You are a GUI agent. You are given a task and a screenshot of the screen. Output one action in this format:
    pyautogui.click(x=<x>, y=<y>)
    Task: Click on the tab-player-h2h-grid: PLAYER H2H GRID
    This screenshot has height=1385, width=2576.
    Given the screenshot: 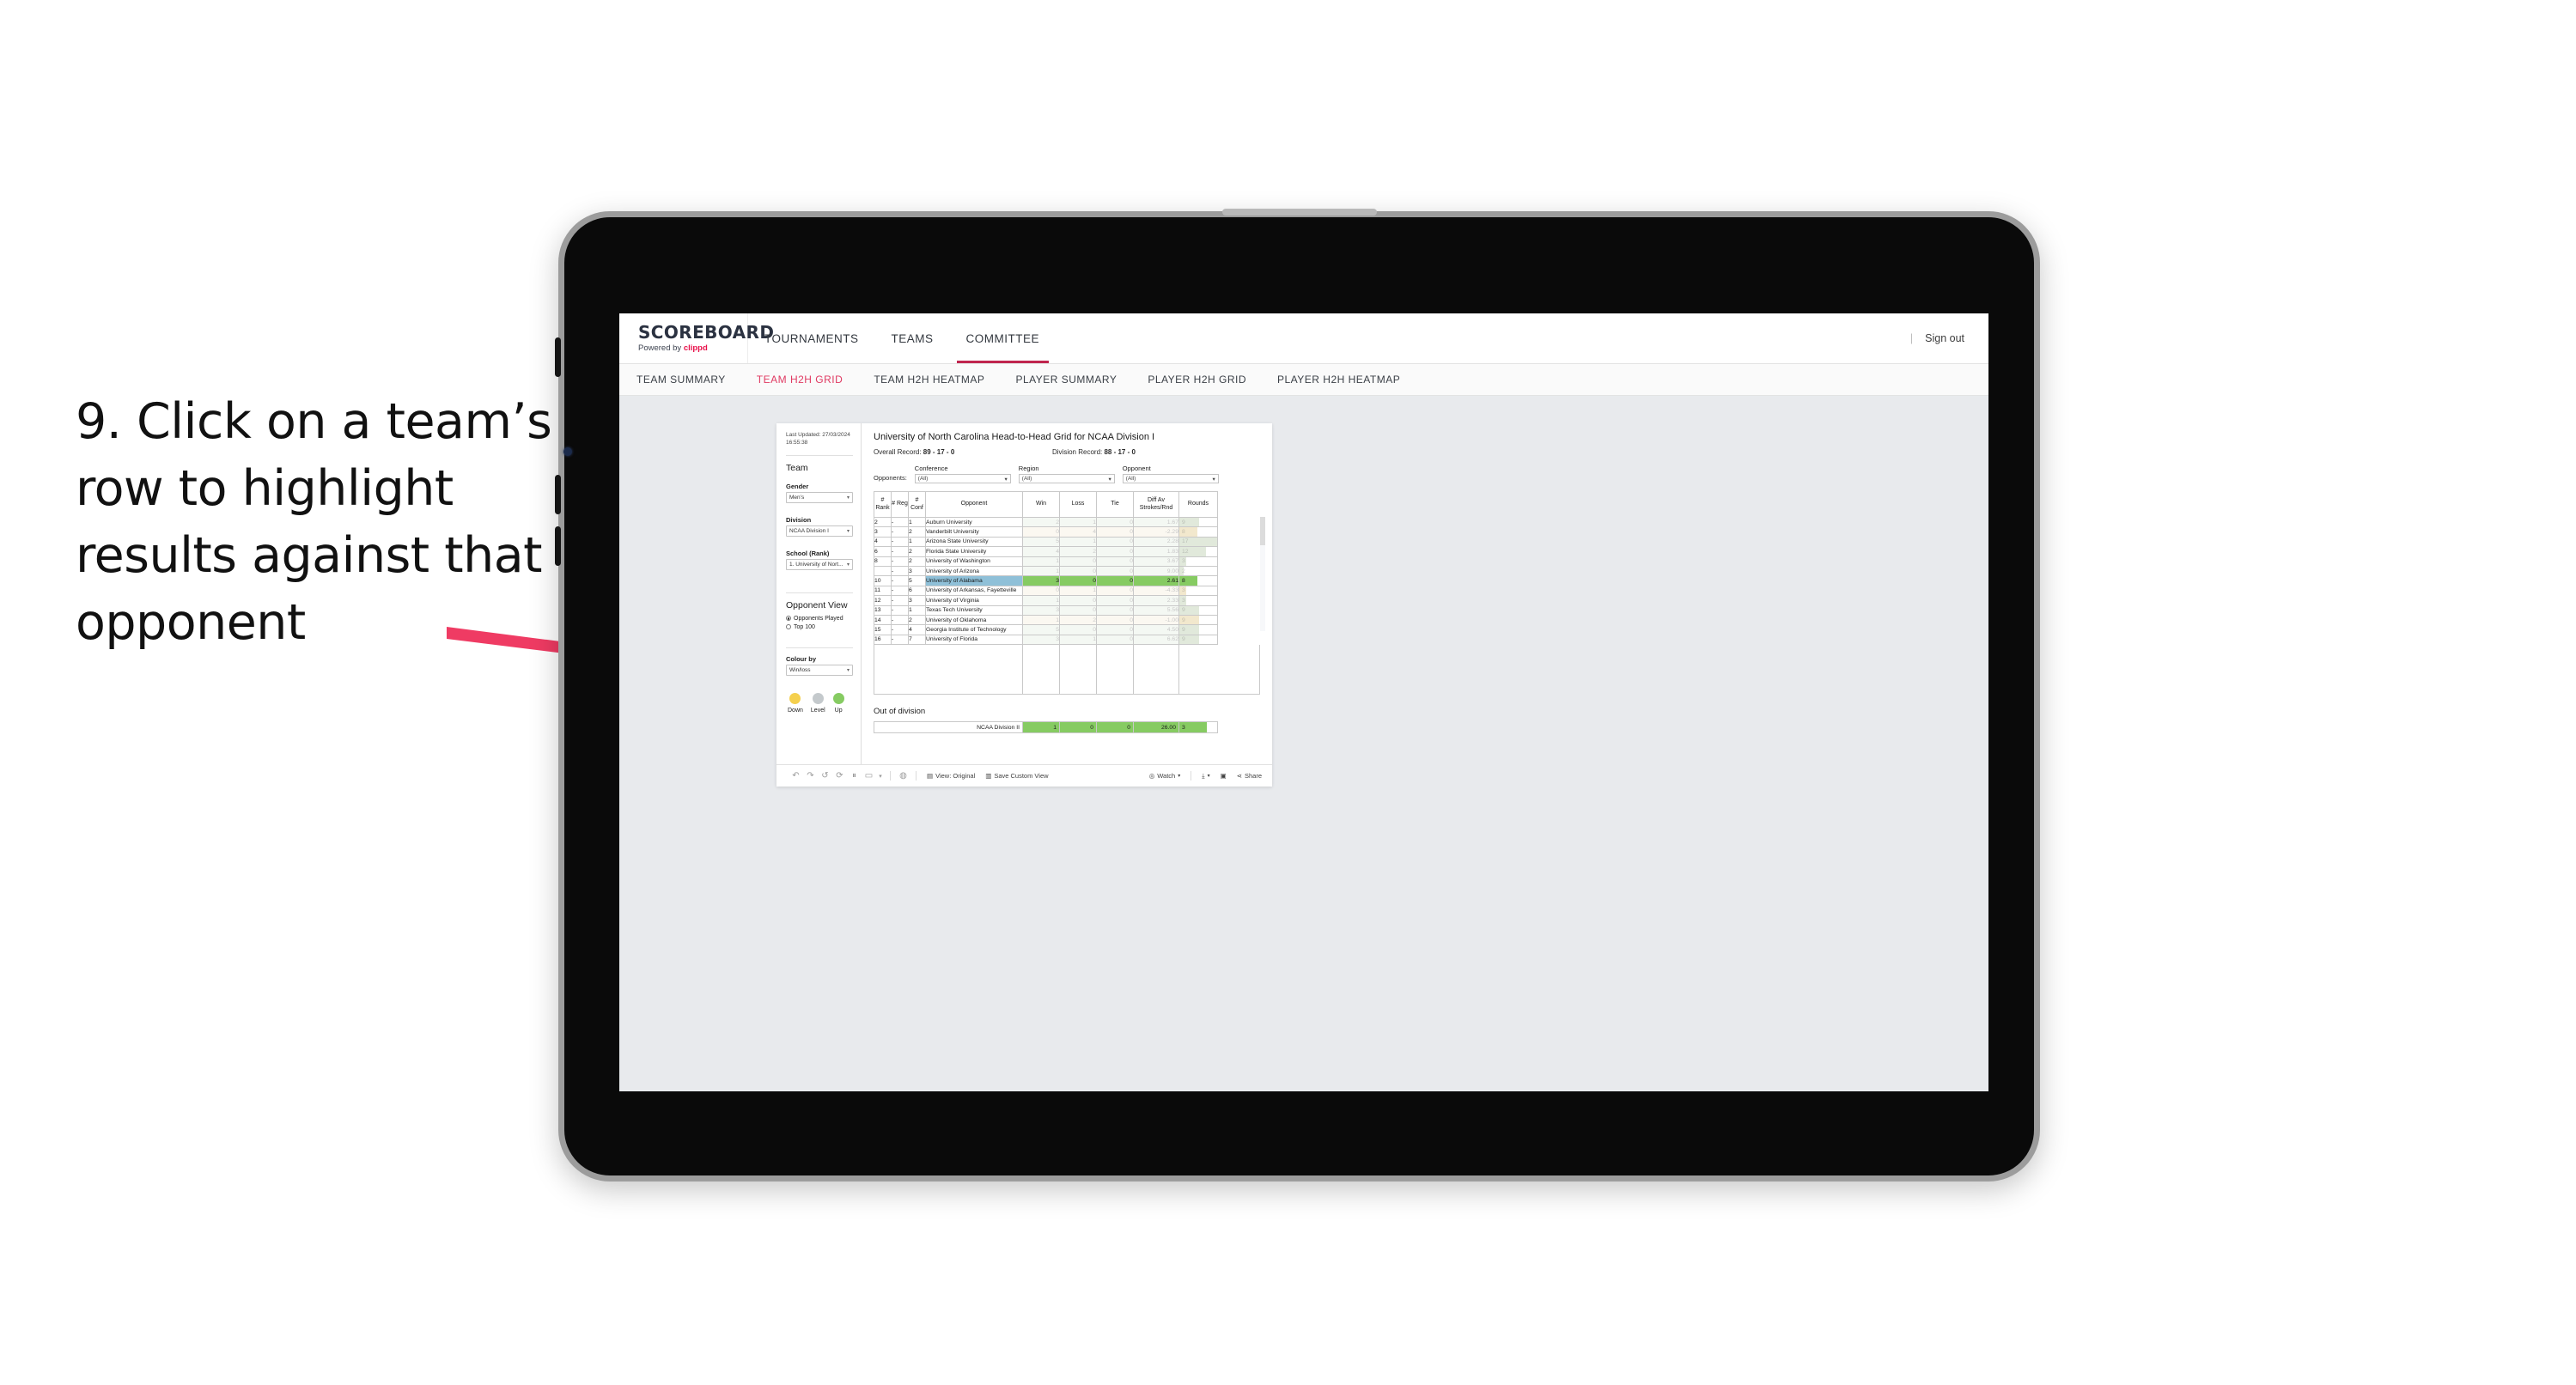 What is the action you would take?
    pyautogui.click(x=1197, y=380)
    